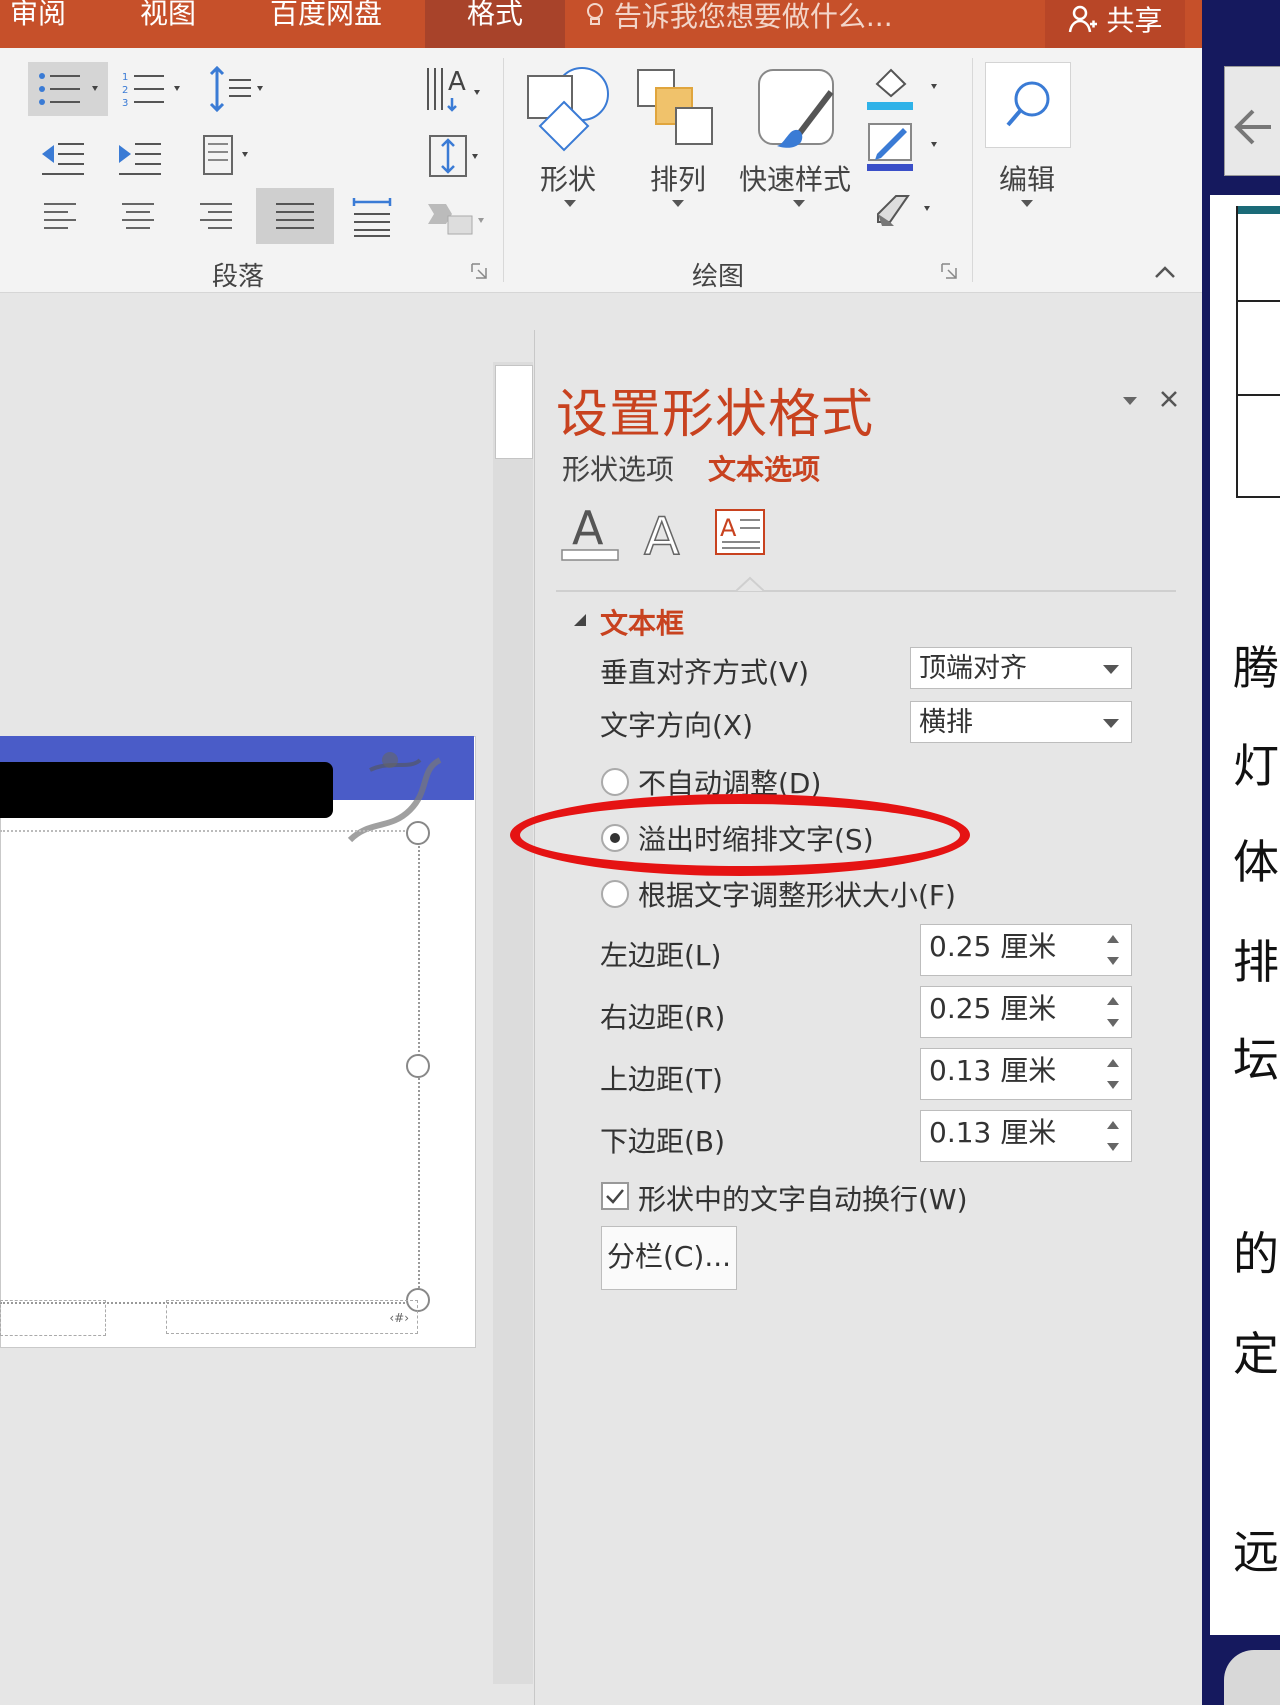  I want to click on text-direction-icon: A, so click(453, 89).